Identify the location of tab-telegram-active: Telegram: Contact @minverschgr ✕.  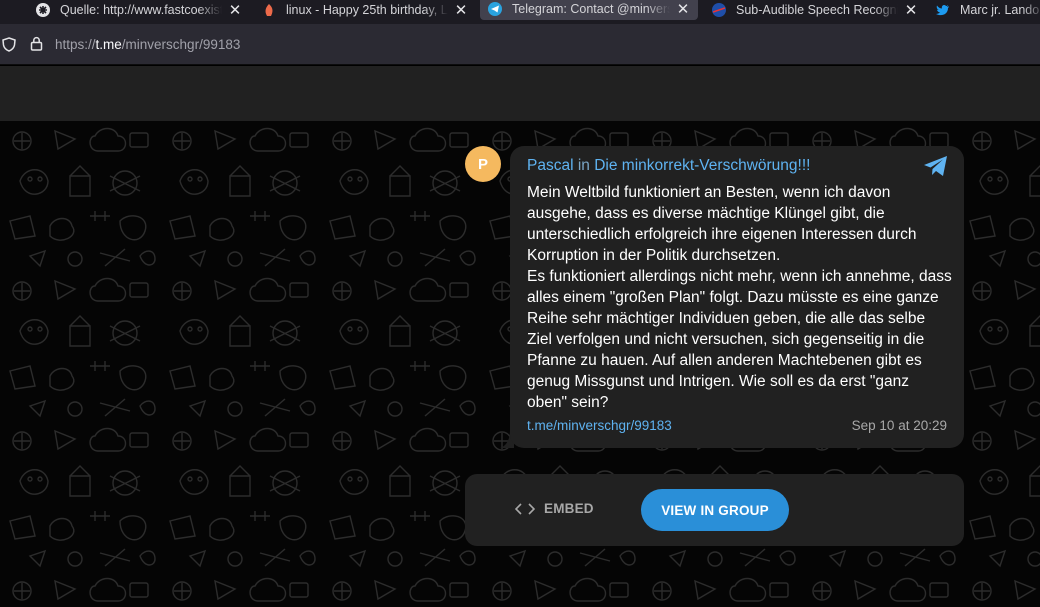
(589, 10).